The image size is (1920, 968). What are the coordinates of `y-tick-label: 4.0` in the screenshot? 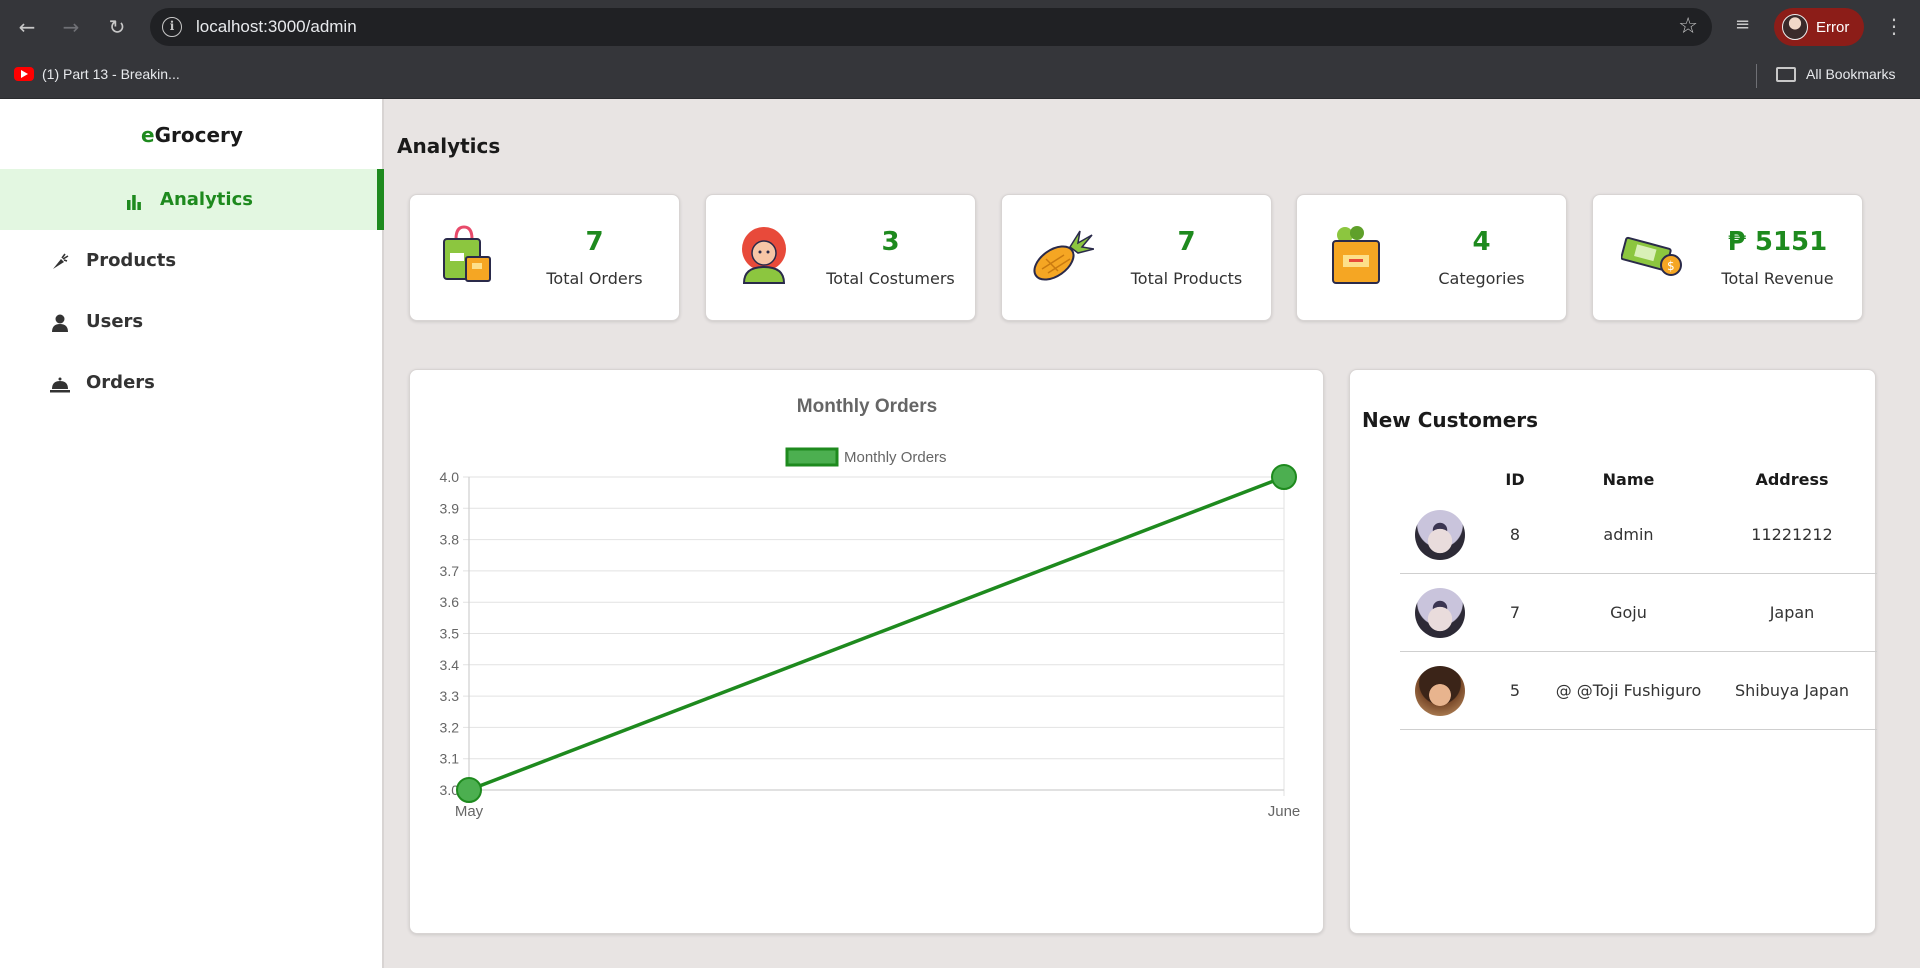 It's located at (450, 477).